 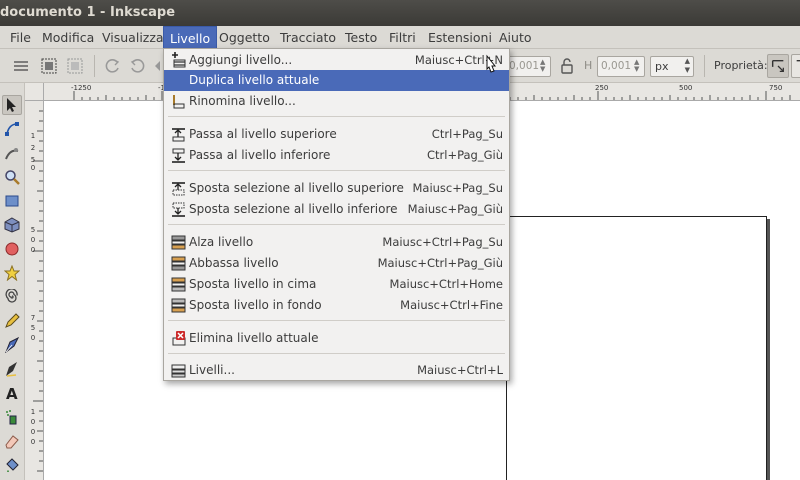 I want to click on ruler-label: 7, so click(x=33, y=318).